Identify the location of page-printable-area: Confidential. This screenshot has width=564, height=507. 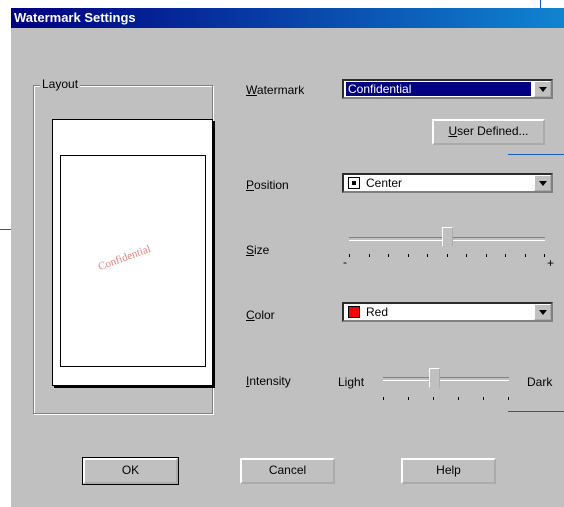
(133, 261).